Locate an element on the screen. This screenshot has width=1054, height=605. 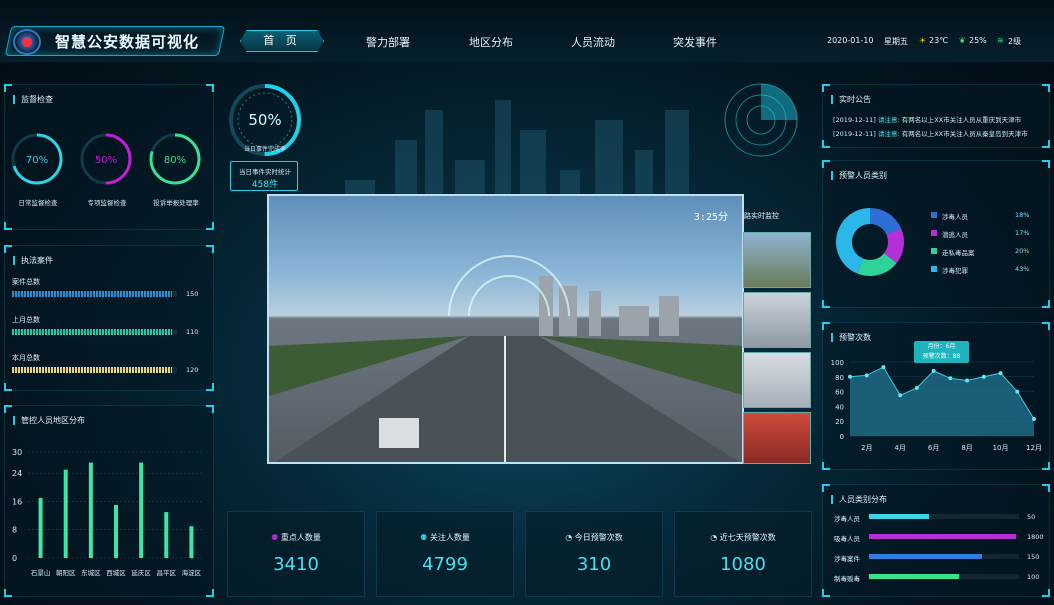
person-type-fill is located at coordinates (914, 576).